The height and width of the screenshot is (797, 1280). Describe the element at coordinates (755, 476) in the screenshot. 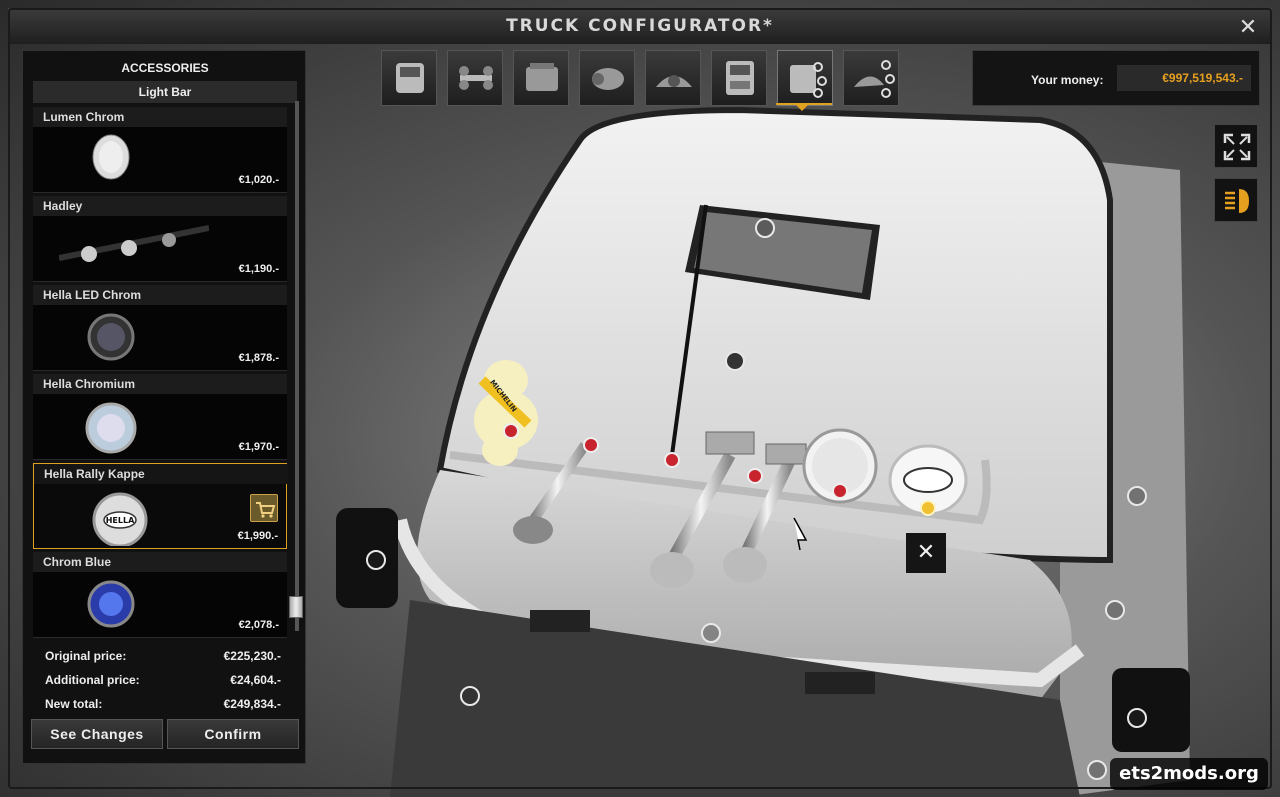

I see `hotspot-air-horns` at that location.